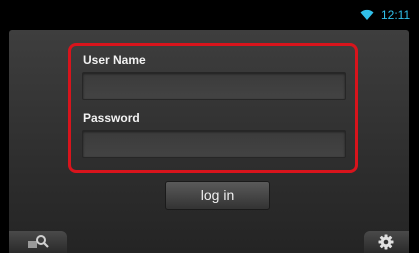 The height and width of the screenshot is (253, 419). What do you see at coordinates (214, 144) in the screenshot?
I see `password-input` at bounding box center [214, 144].